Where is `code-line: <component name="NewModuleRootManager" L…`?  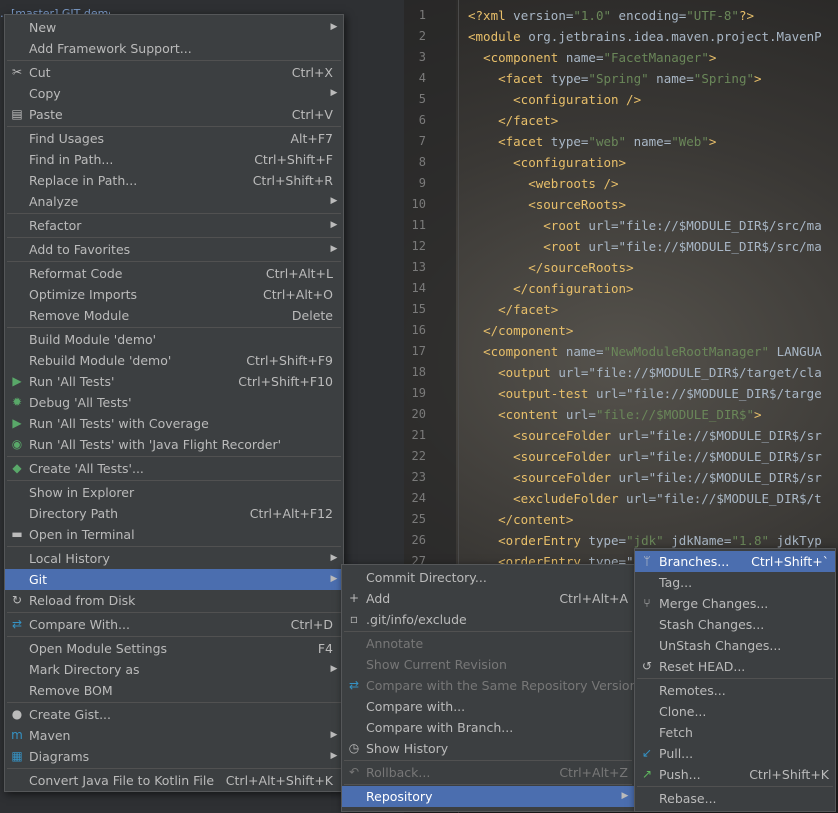
code-line: <component name="NewModuleRootManager" L… is located at coordinates (645, 351).